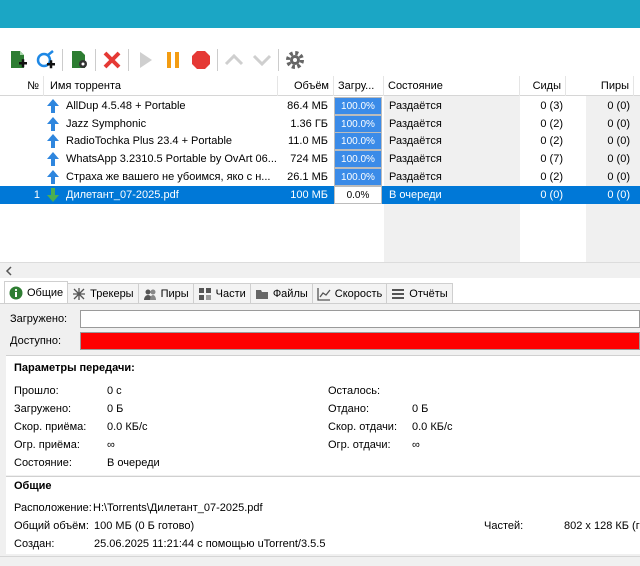 This screenshot has width=640, height=566. Describe the element at coordinates (22, 86) in the screenshot. I see `header-num: №` at that location.